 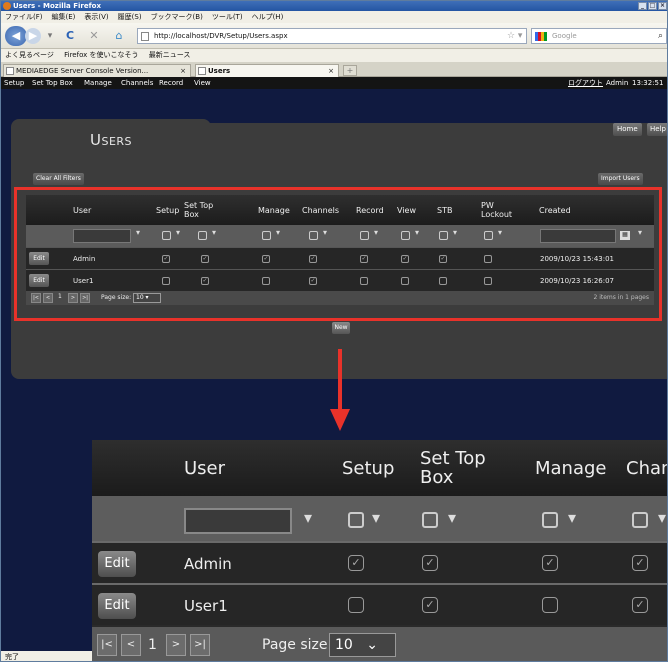 I want to click on nav-setup: Setup, so click(x=14, y=83).